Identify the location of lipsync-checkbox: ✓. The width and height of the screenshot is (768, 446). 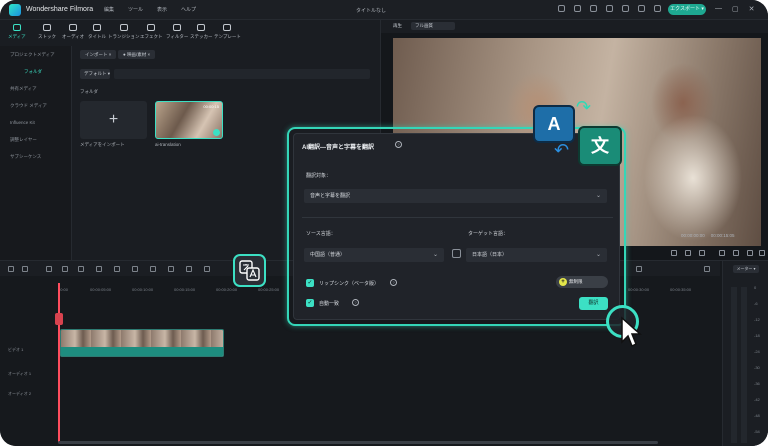
(310, 283).